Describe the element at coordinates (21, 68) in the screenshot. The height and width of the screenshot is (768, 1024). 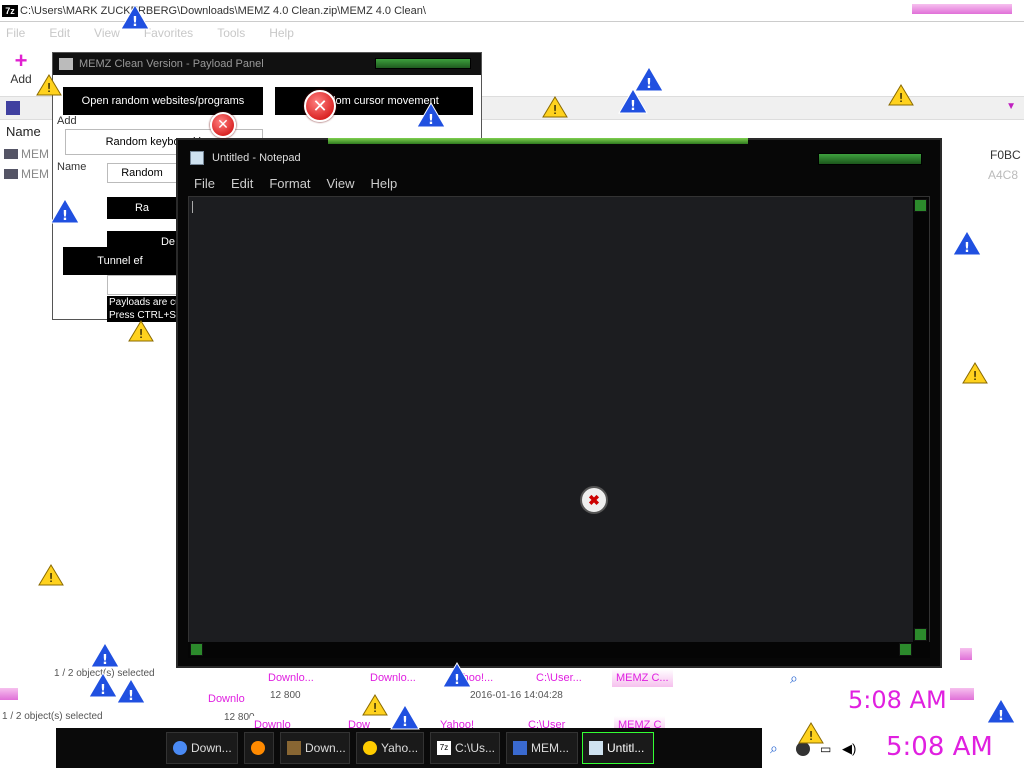
I see `7zip-add-button: + Add` at that location.